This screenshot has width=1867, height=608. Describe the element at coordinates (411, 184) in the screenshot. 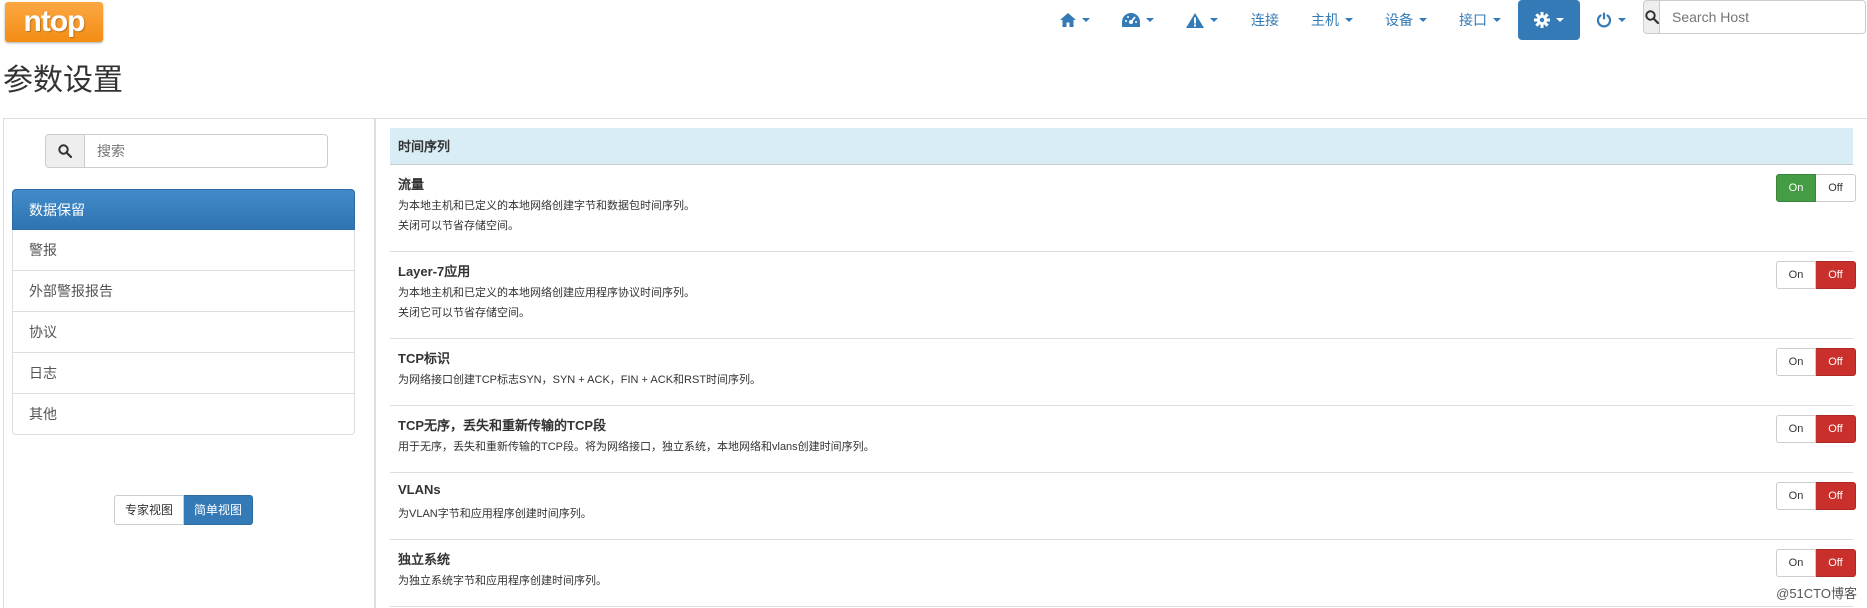

I see `pref-title: 流量` at that location.